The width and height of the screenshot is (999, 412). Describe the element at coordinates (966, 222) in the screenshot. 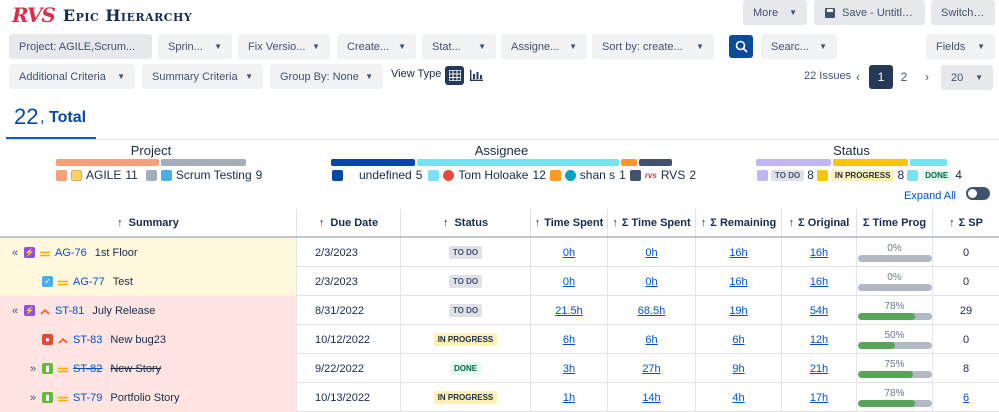

I see `col-sp: ↑ Σ SP` at that location.